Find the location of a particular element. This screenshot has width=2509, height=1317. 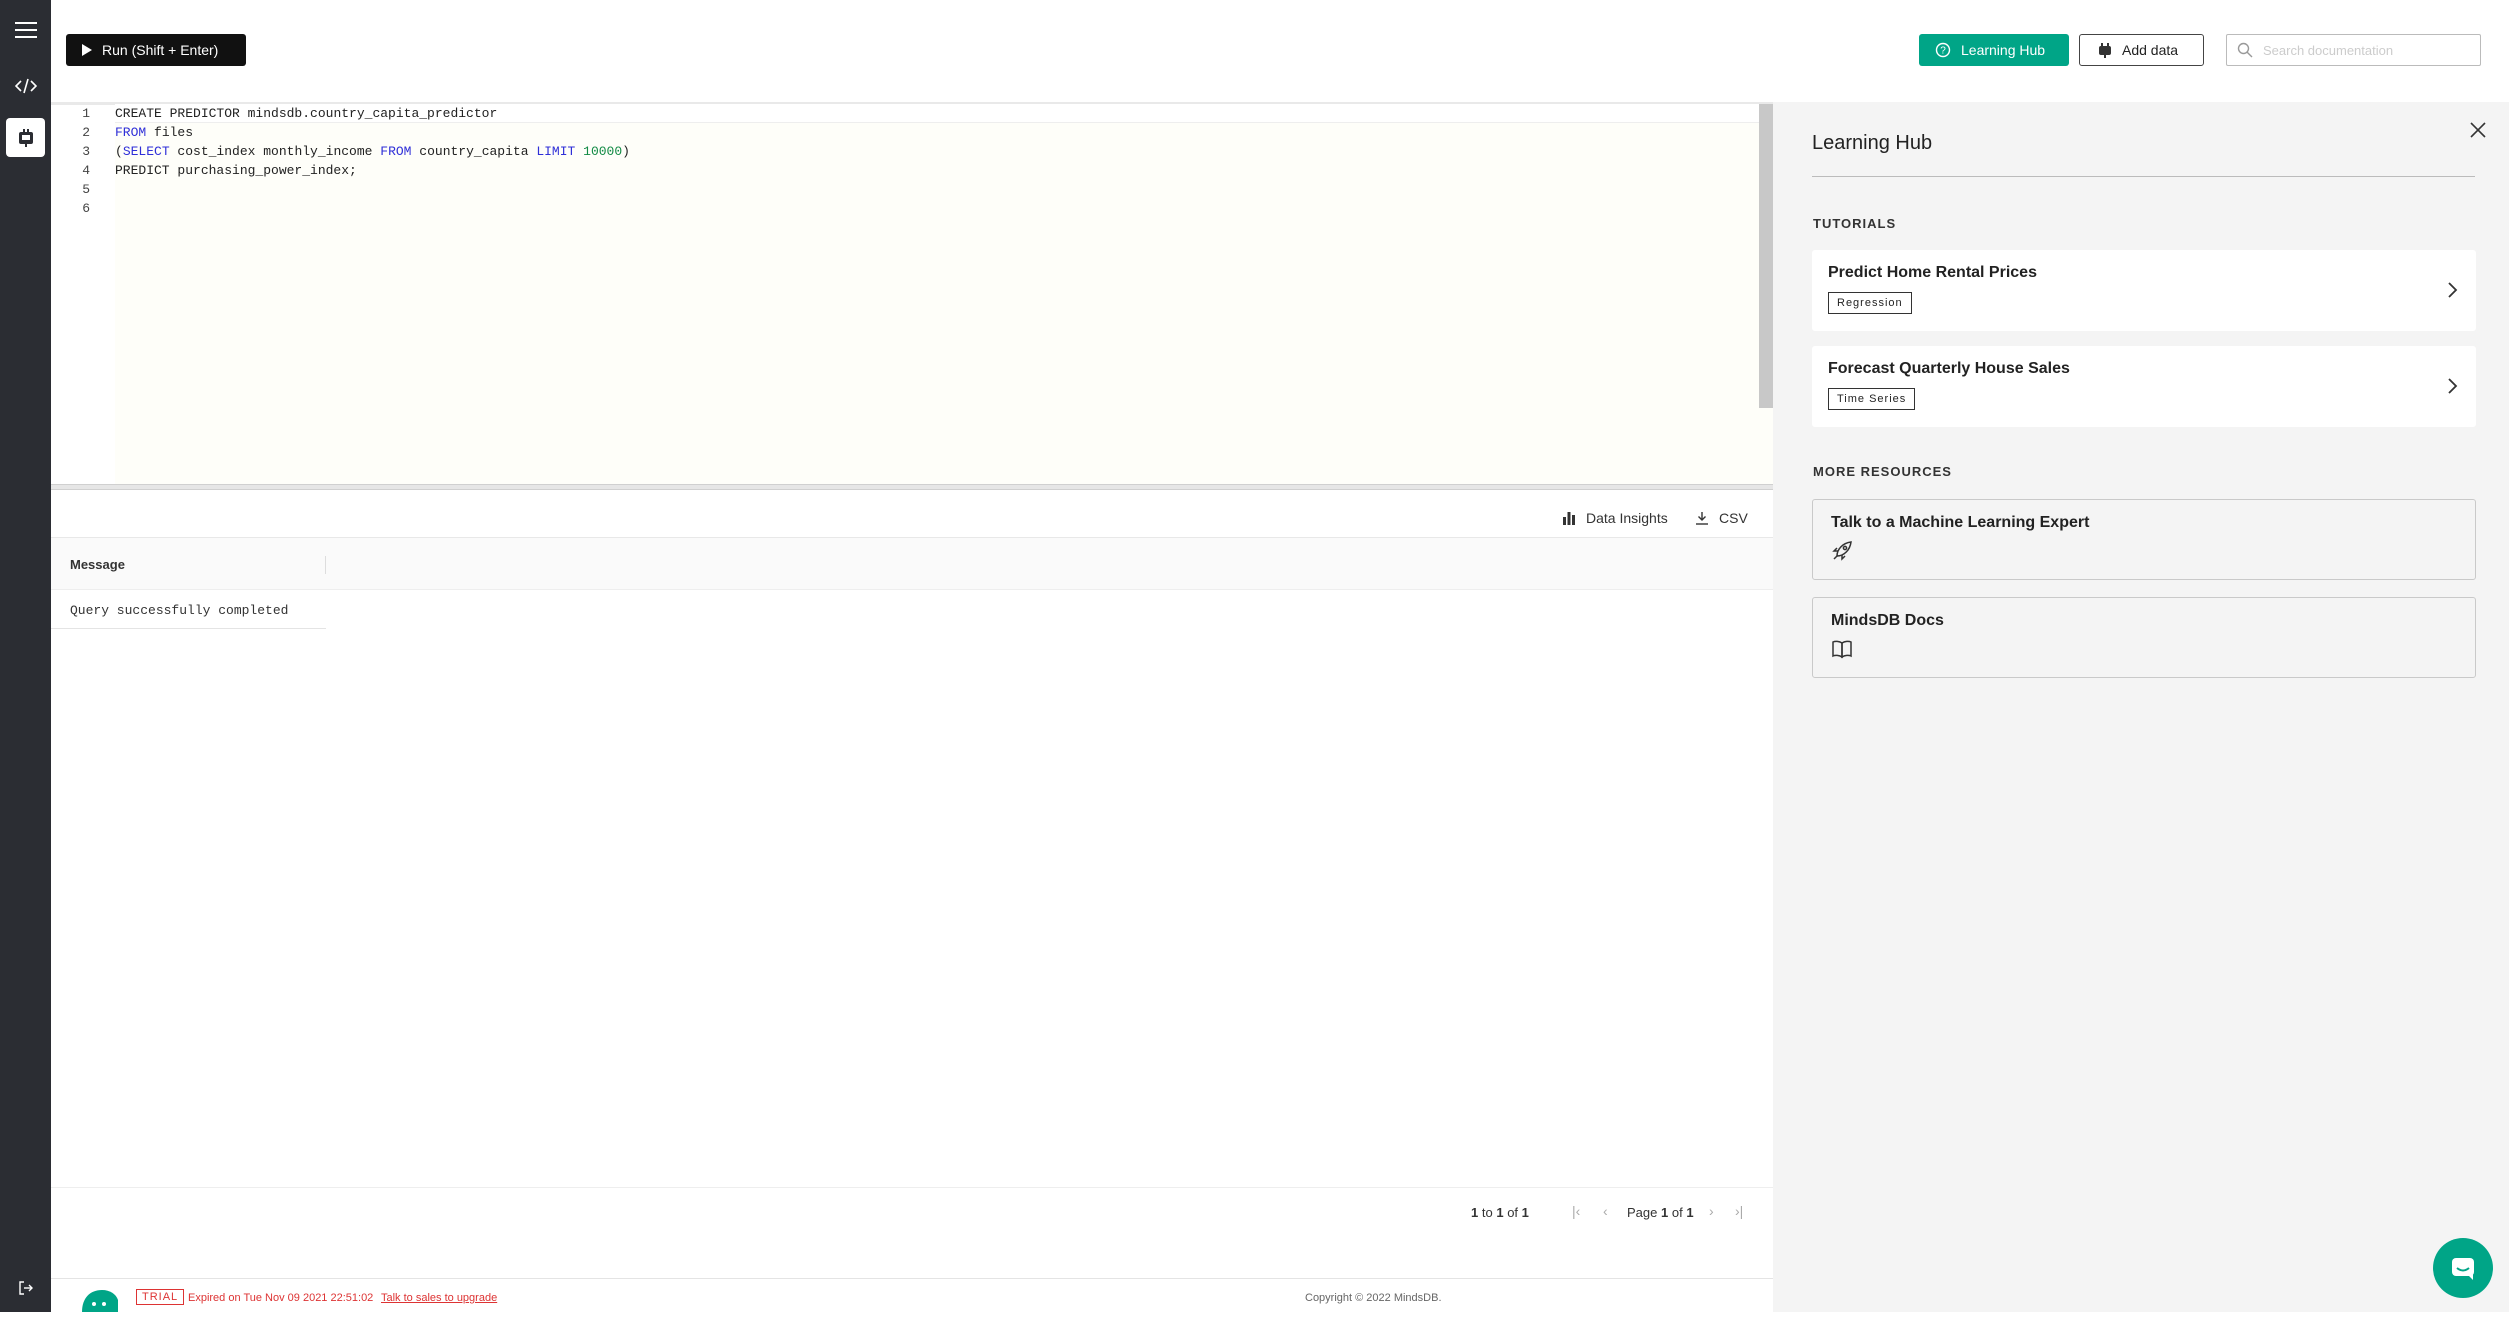

column-header-message: Message is located at coordinates (97, 564).